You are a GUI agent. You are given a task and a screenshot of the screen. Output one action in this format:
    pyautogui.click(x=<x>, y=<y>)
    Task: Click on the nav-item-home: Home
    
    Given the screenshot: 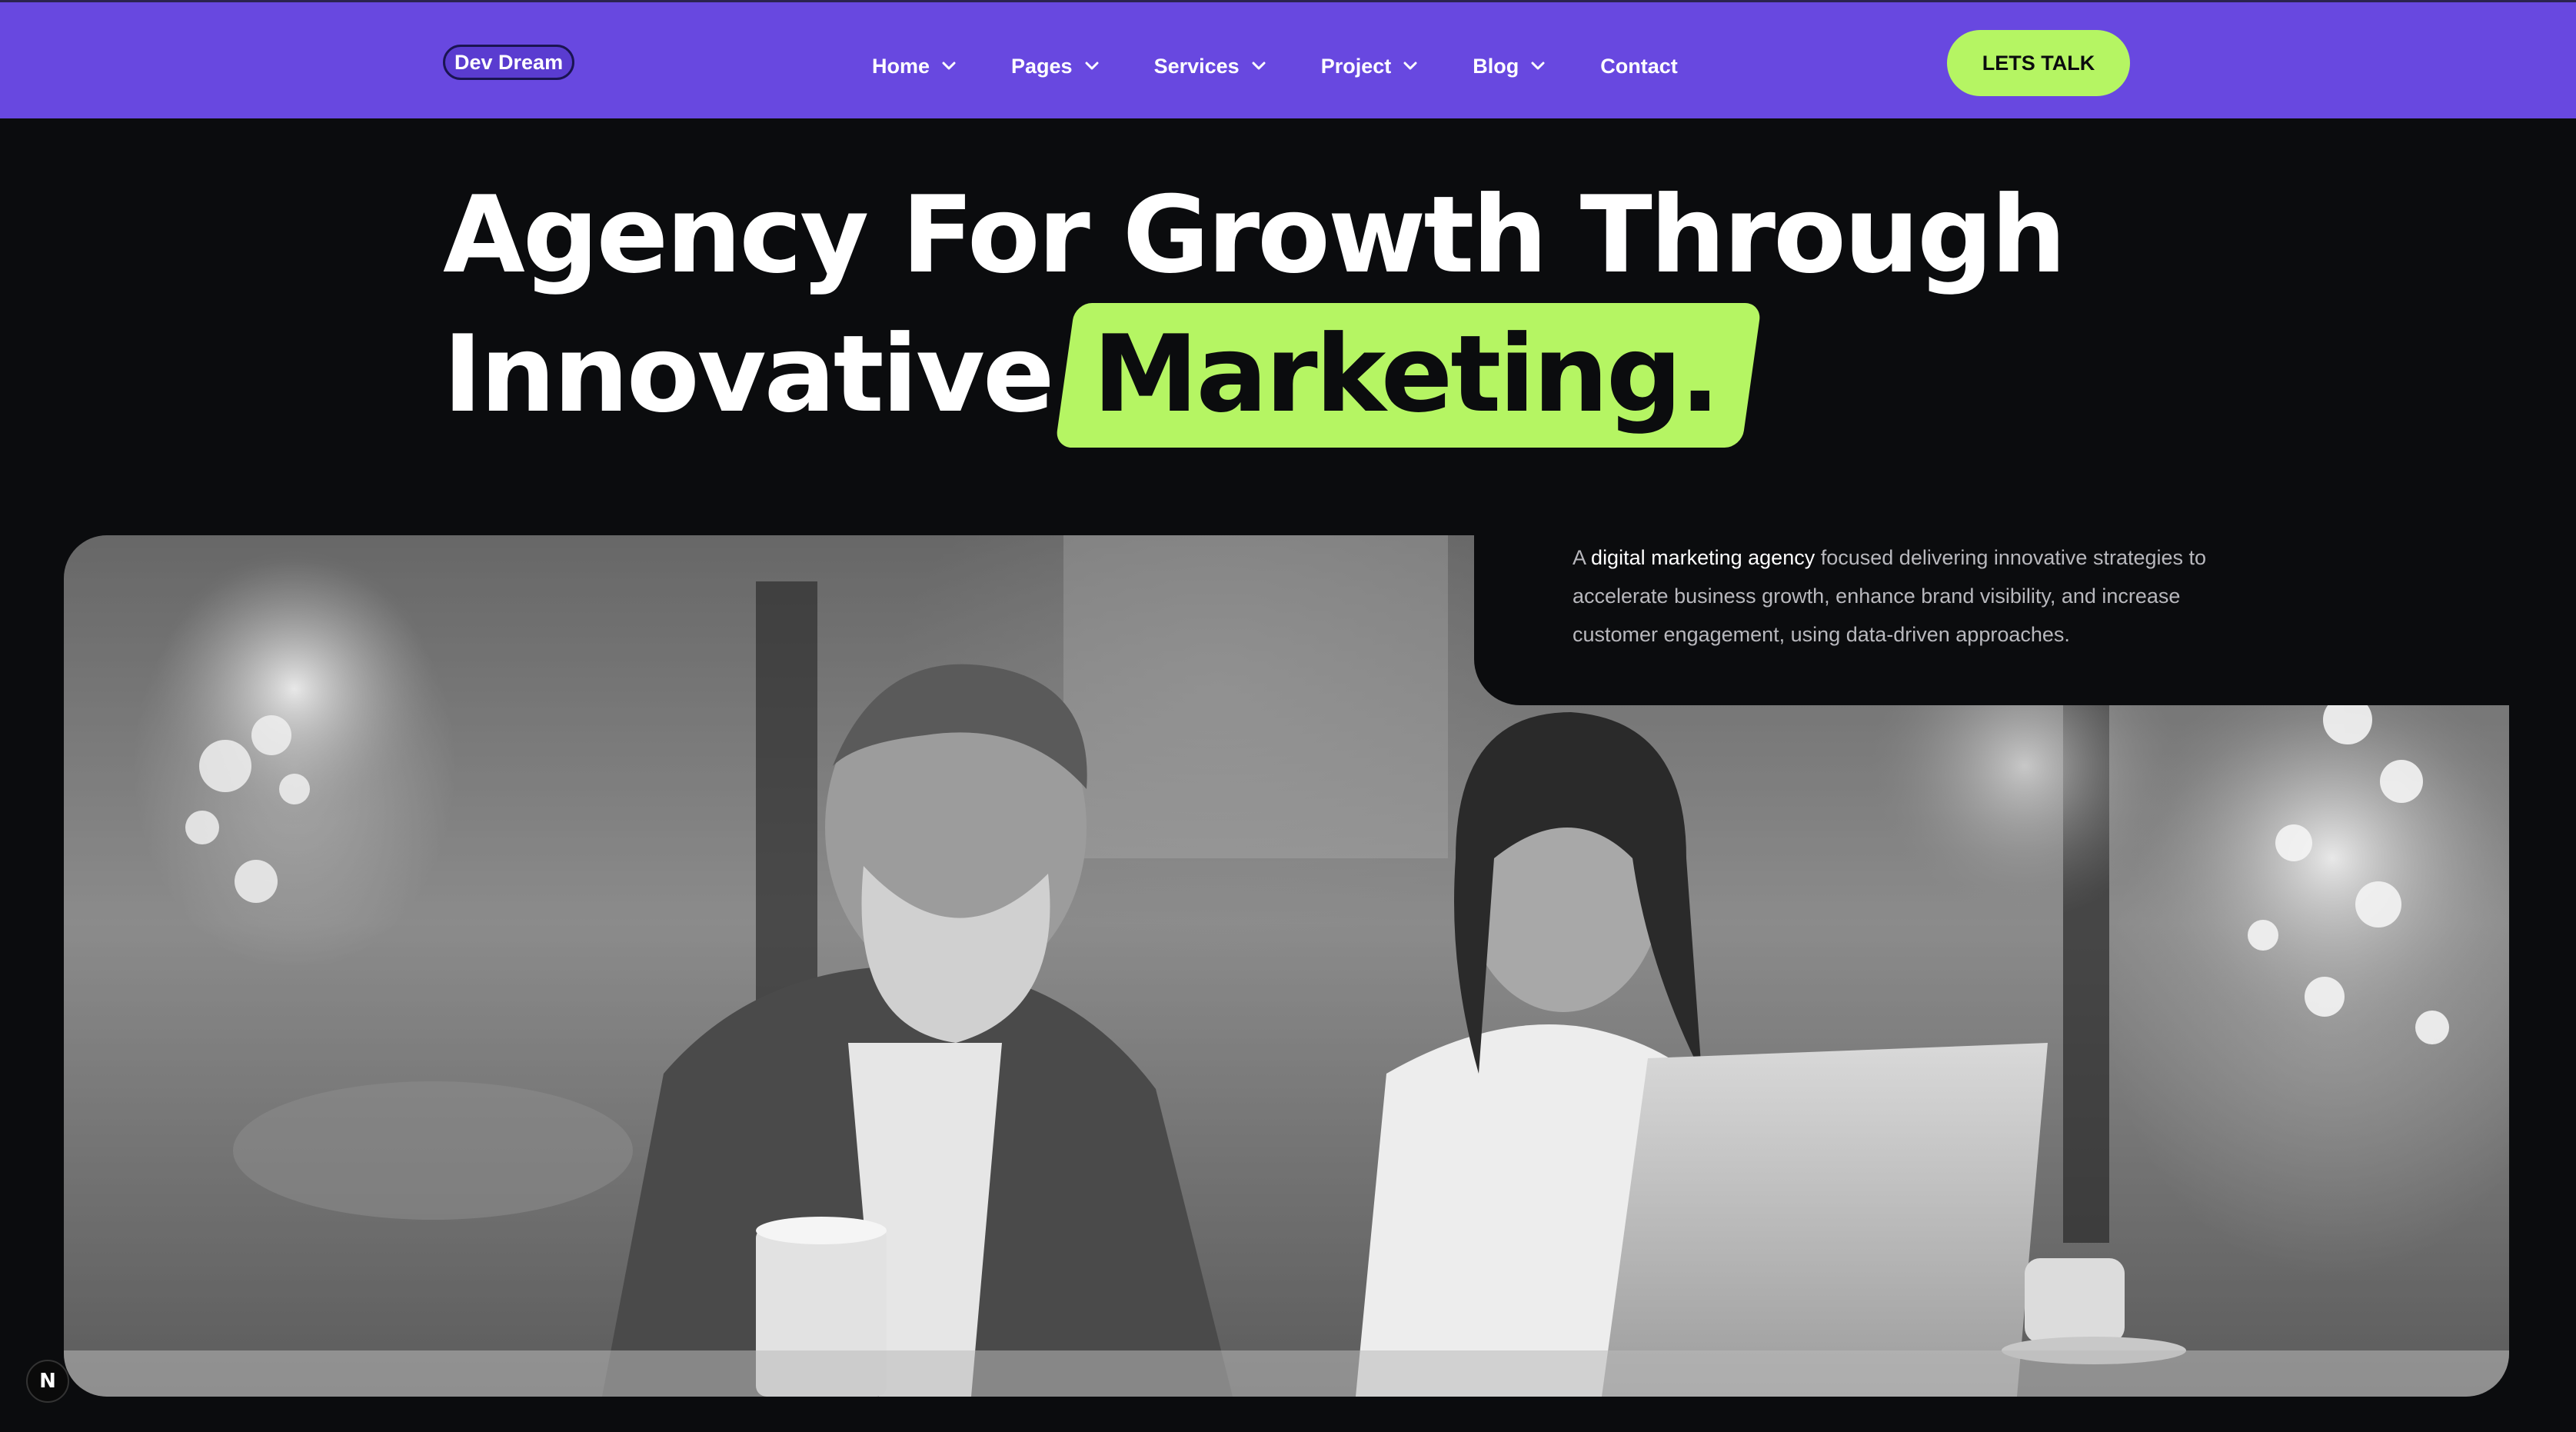 What is the action you would take?
    pyautogui.click(x=915, y=66)
    